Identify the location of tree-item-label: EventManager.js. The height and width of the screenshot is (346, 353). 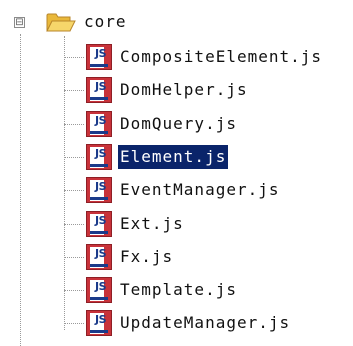
(200, 190).